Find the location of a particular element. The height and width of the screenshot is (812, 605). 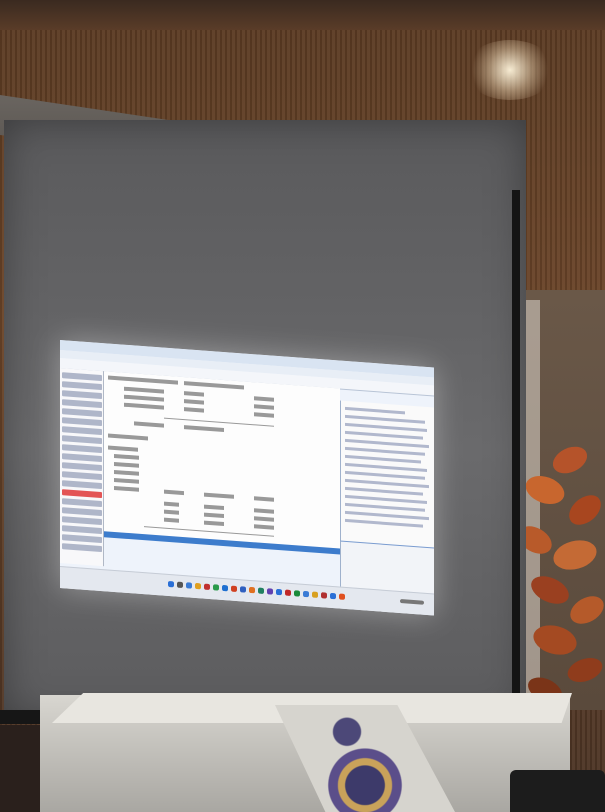

ceiling is located at coordinates (302, 15).